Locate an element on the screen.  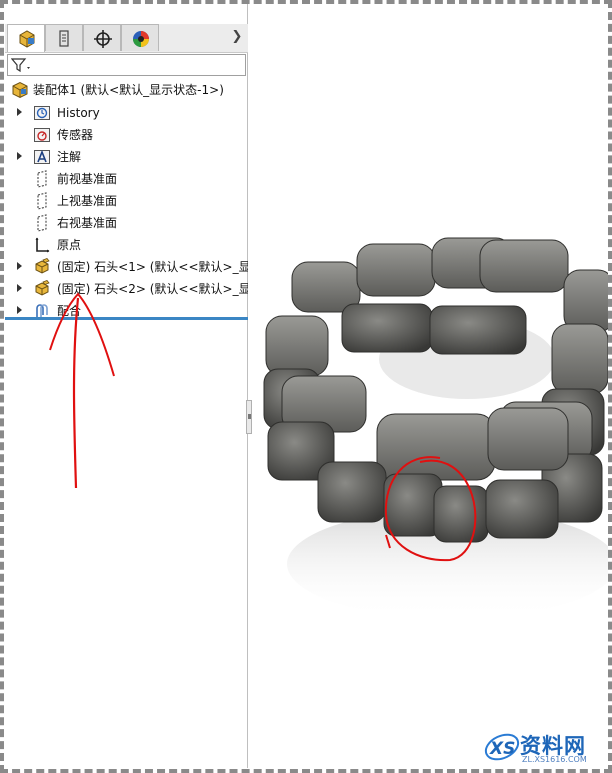
svg-text: XS is located at coordinates (502, 749).